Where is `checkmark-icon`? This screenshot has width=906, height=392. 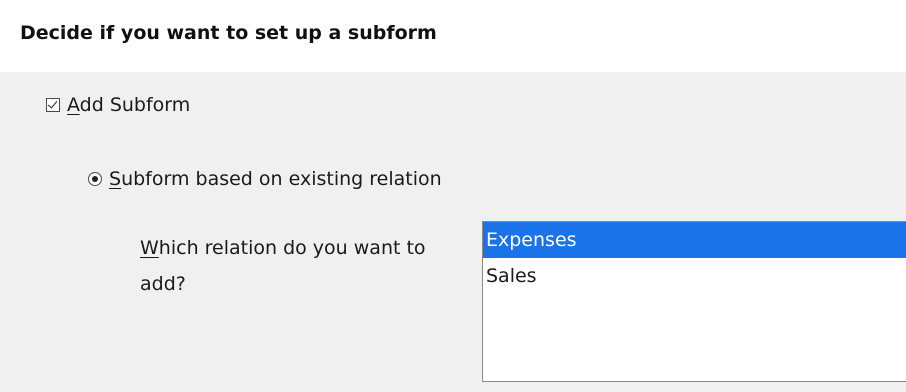
checkmark-icon is located at coordinates (52, 103).